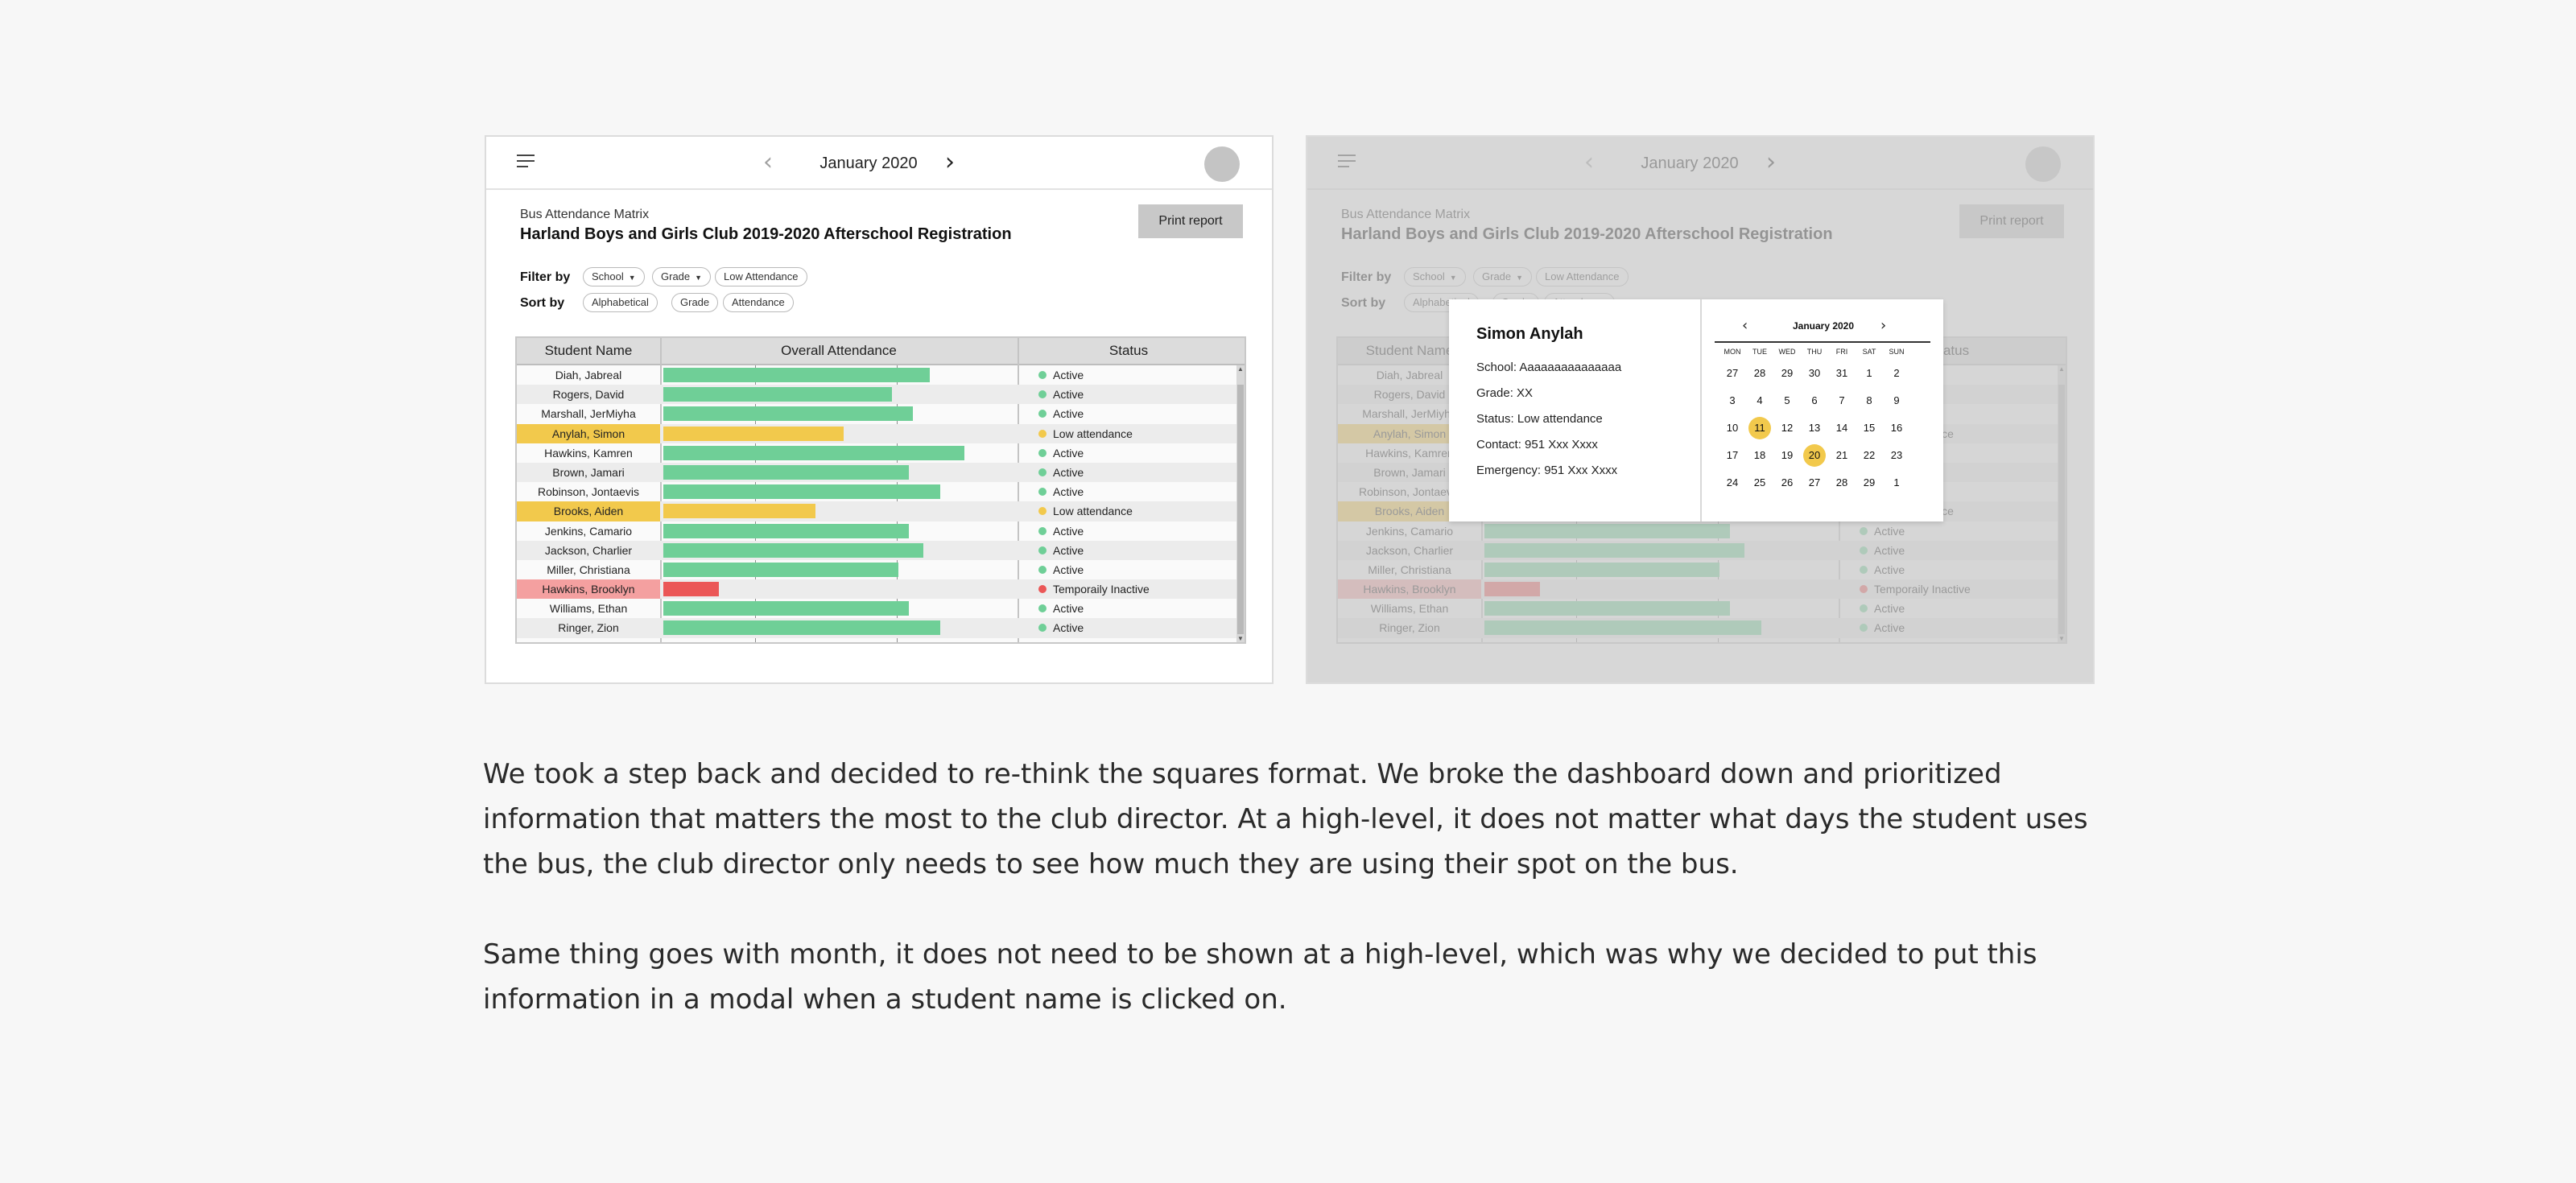 This screenshot has width=2576, height=1183. Describe the element at coordinates (676, 276) in the screenshot. I see `filter-chip-label: Grade` at that location.